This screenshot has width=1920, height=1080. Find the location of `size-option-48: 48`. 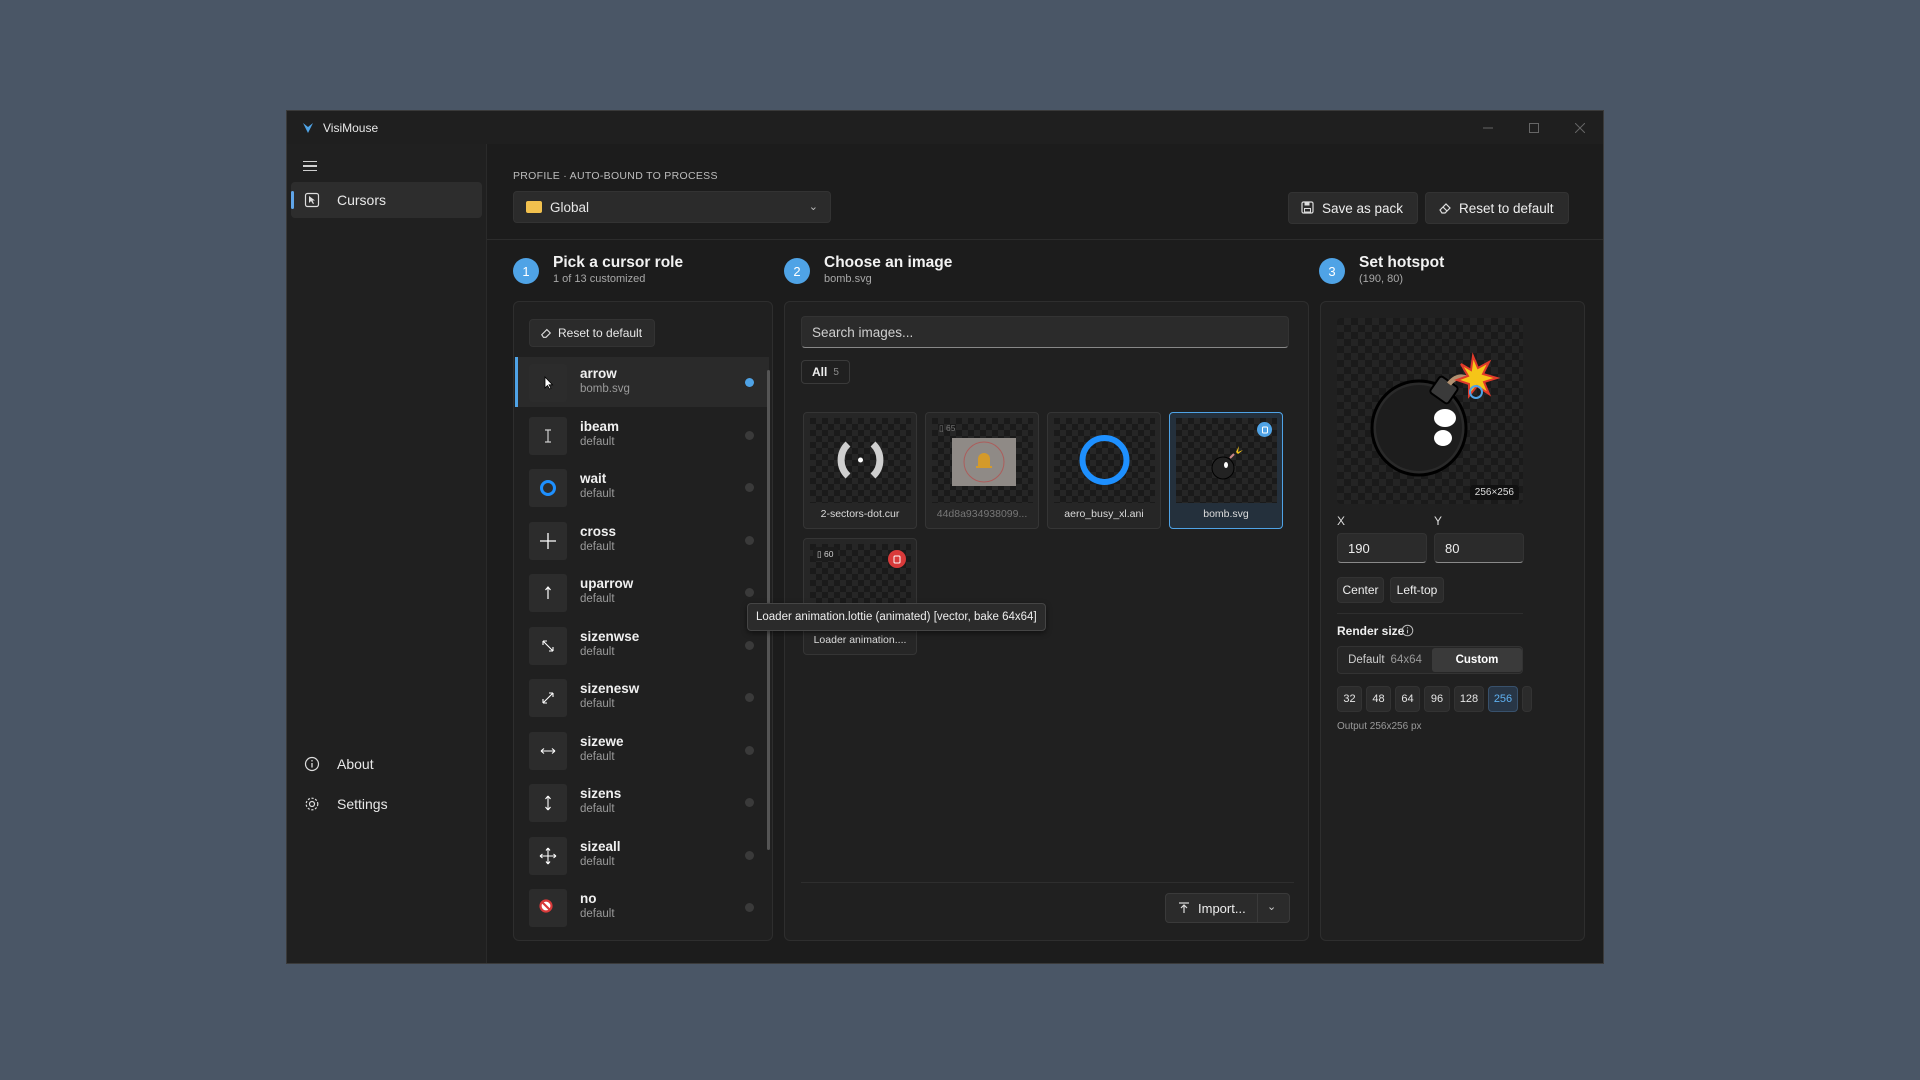

size-option-48: 48 is located at coordinates (1378, 699).